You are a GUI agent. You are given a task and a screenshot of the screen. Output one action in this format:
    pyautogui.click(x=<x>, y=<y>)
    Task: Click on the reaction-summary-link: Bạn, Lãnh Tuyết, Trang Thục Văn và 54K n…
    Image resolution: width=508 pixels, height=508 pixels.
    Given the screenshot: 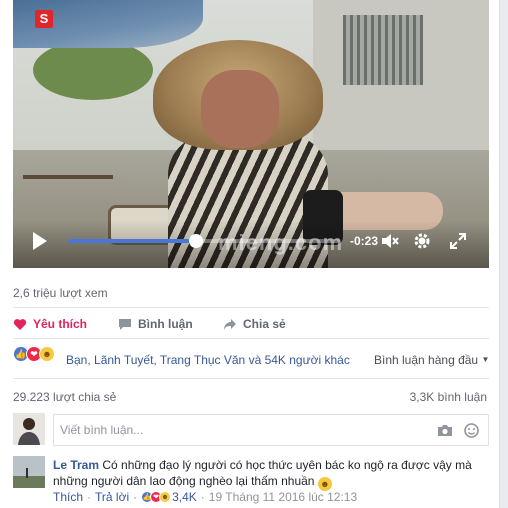 What is the action you would take?
    pyautogui.click(x=208, y=360)
    